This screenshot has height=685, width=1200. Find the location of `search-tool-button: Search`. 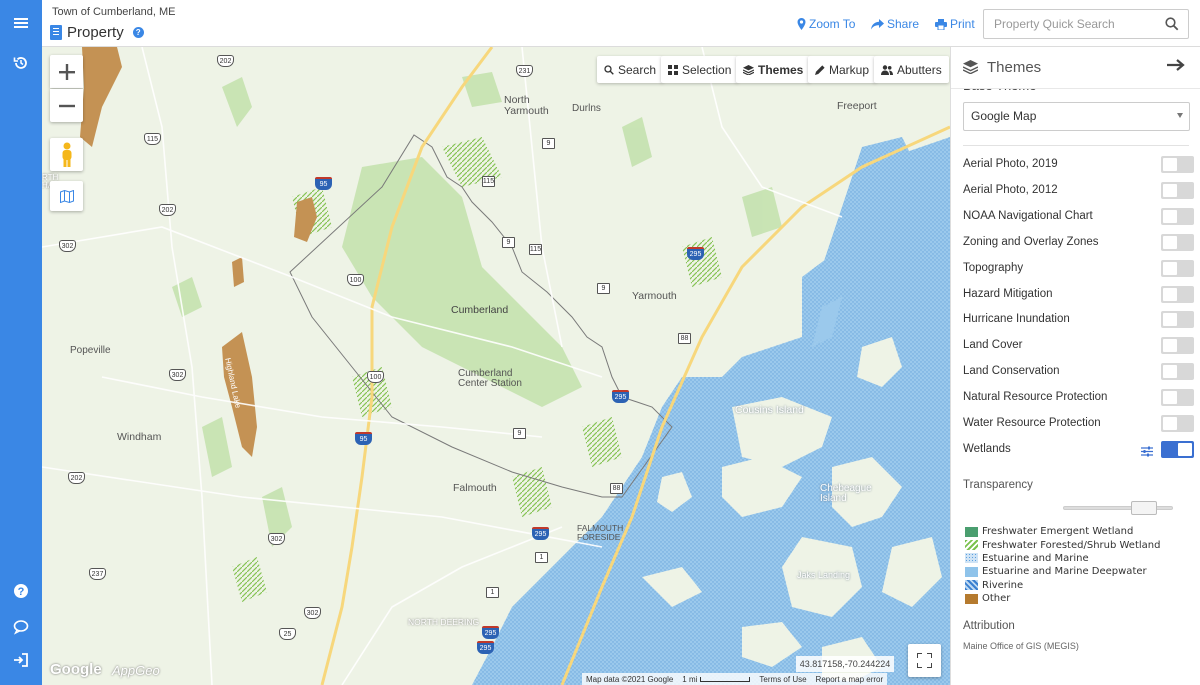

search-tool-button: Search is located at coordinates (630, 69).